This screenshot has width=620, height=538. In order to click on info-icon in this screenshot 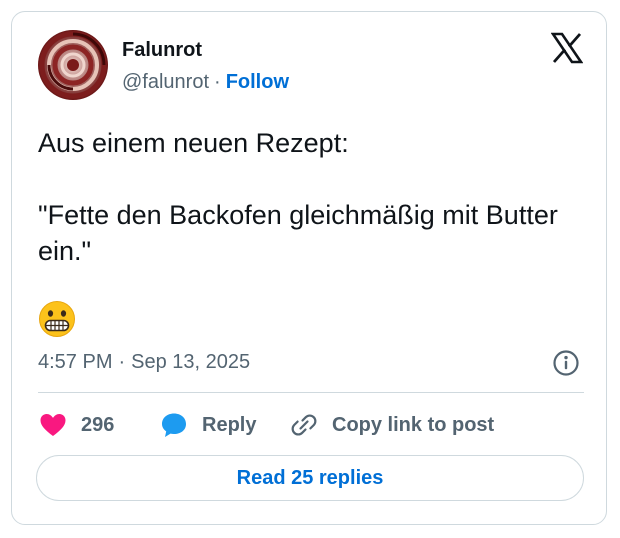, I will do `click(566, 363)`.